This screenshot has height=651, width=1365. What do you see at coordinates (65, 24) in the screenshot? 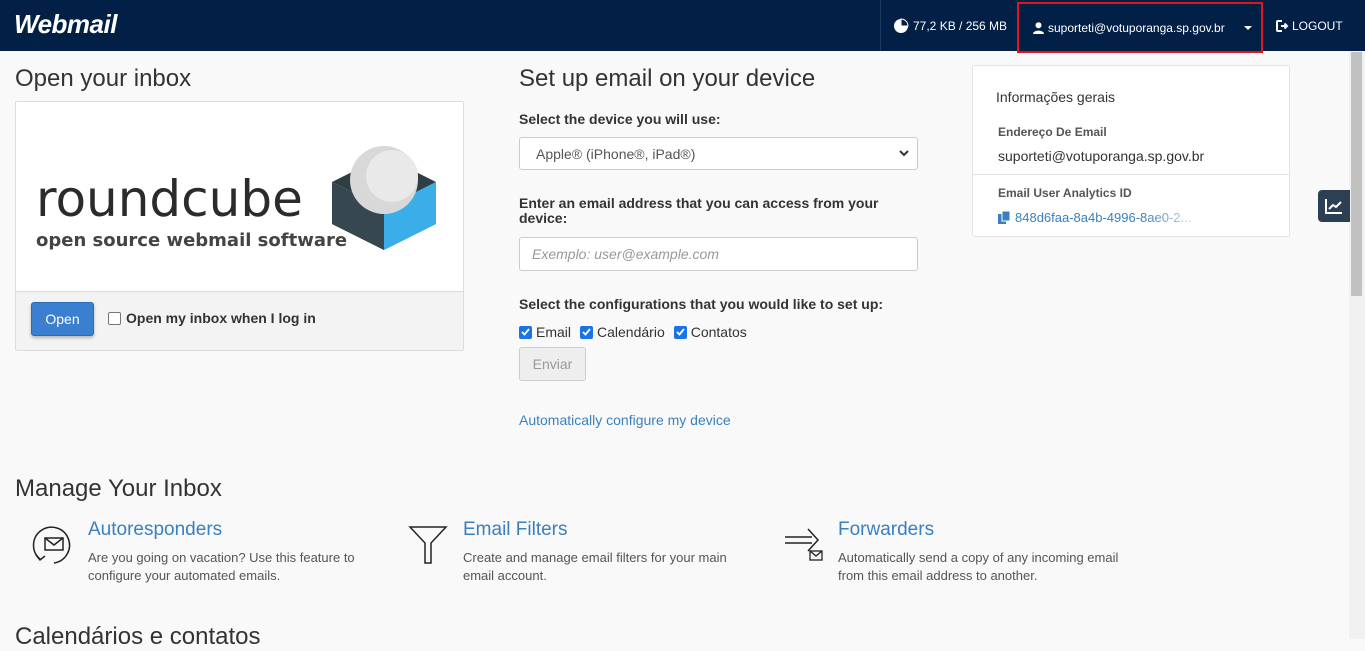
I see `webmail-logo: Webmail` at bounding box center [65, 24].